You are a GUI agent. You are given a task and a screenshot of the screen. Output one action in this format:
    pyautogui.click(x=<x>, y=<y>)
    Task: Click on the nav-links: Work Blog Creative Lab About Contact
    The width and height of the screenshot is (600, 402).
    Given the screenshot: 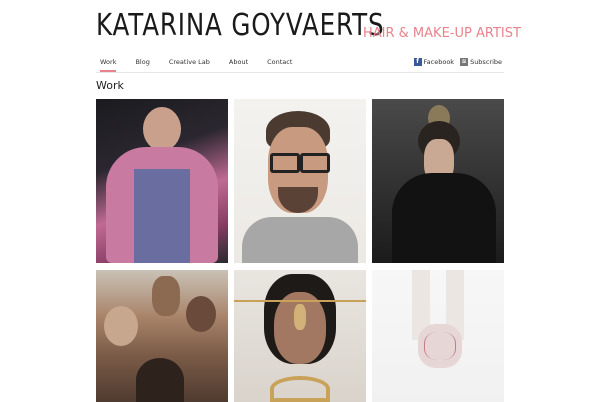 What is the action you would take?
    pyautogui.click(x=201, y=62)
    